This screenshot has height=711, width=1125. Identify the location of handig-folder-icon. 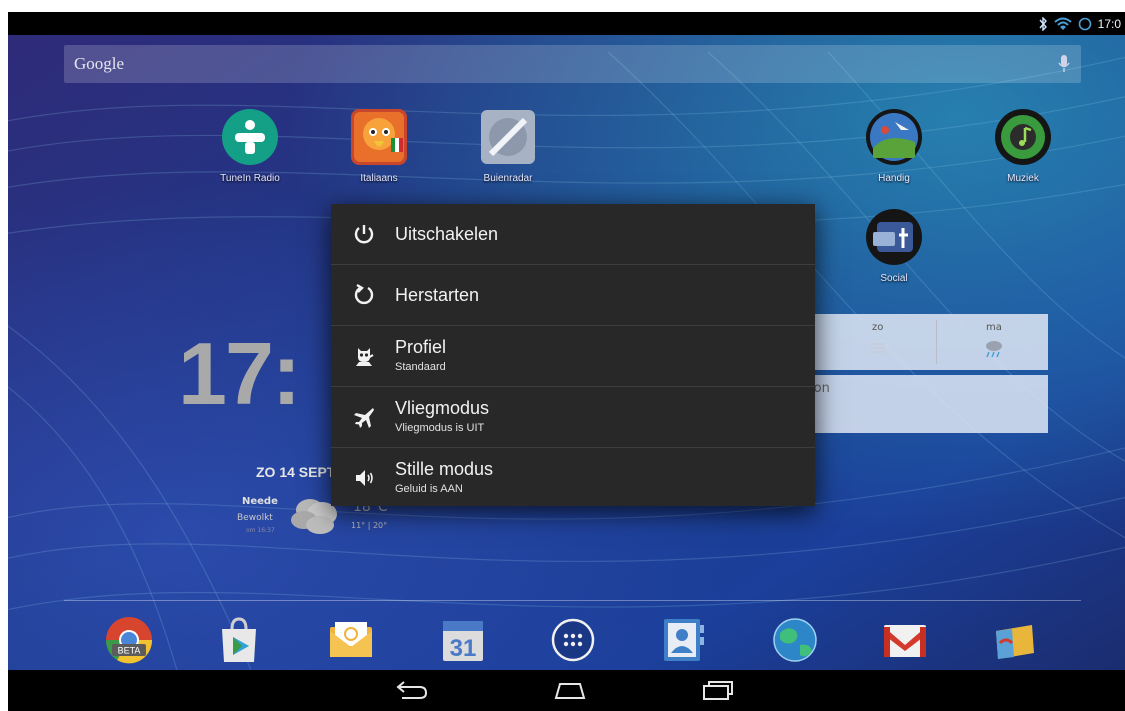
(894, 137).